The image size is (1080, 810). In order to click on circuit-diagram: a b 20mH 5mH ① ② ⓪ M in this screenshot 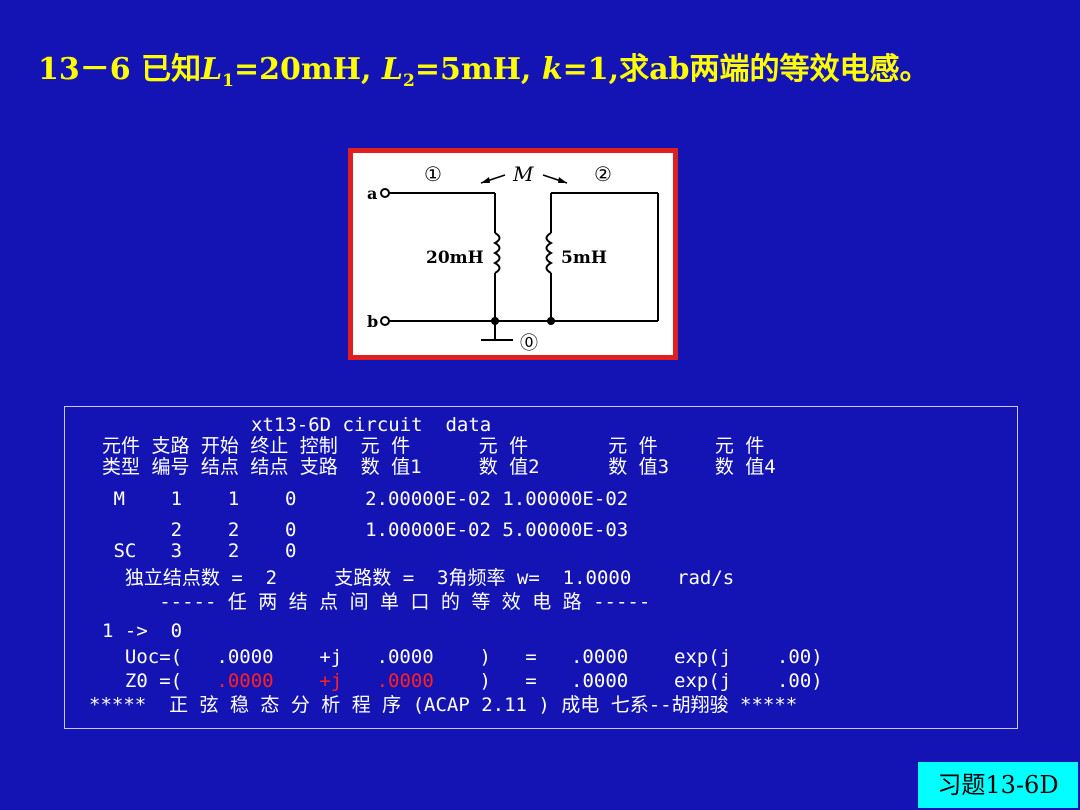, I will do `click(513, 254)`.